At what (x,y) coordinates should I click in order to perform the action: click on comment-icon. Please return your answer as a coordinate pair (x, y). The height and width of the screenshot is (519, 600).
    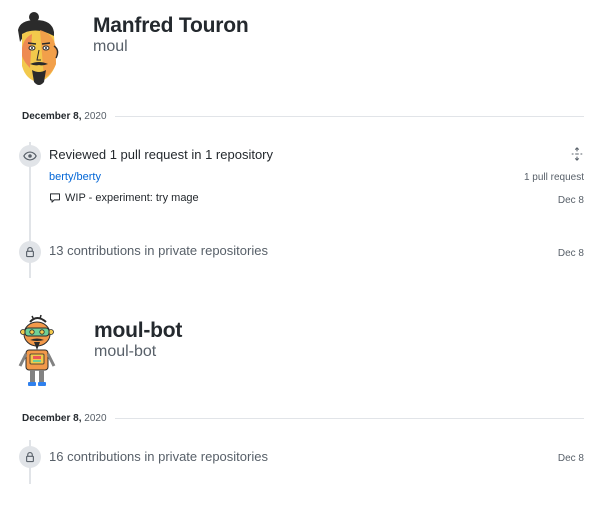
    Looking at the image, I should click on (55, 198).